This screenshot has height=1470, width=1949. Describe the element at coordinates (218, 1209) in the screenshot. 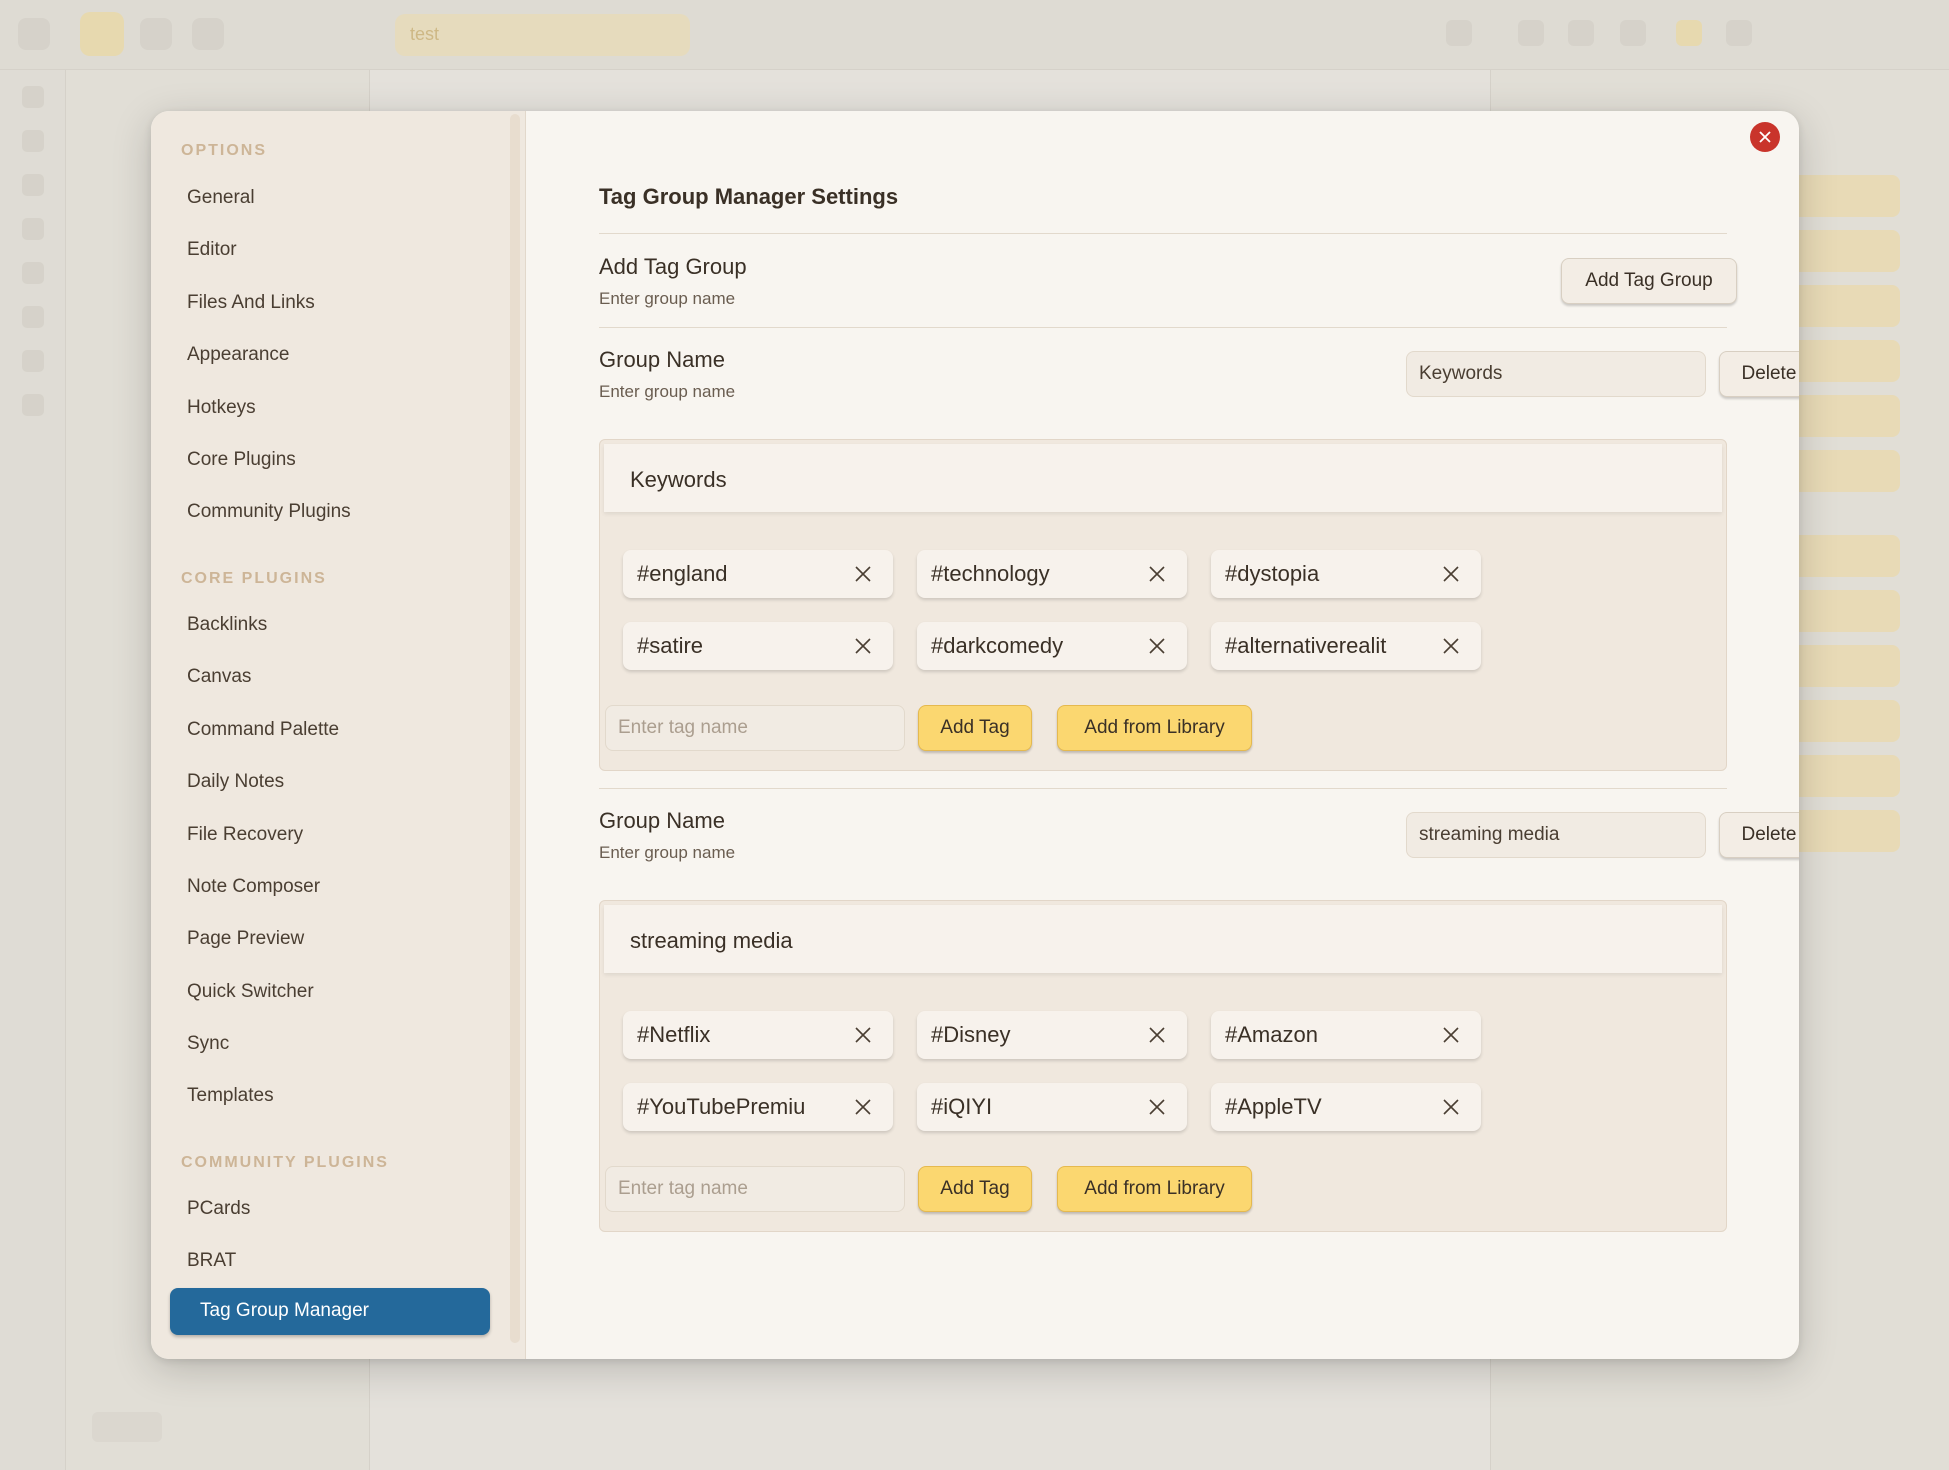

I see `sidebar-item-pcards: PCards` at that location.